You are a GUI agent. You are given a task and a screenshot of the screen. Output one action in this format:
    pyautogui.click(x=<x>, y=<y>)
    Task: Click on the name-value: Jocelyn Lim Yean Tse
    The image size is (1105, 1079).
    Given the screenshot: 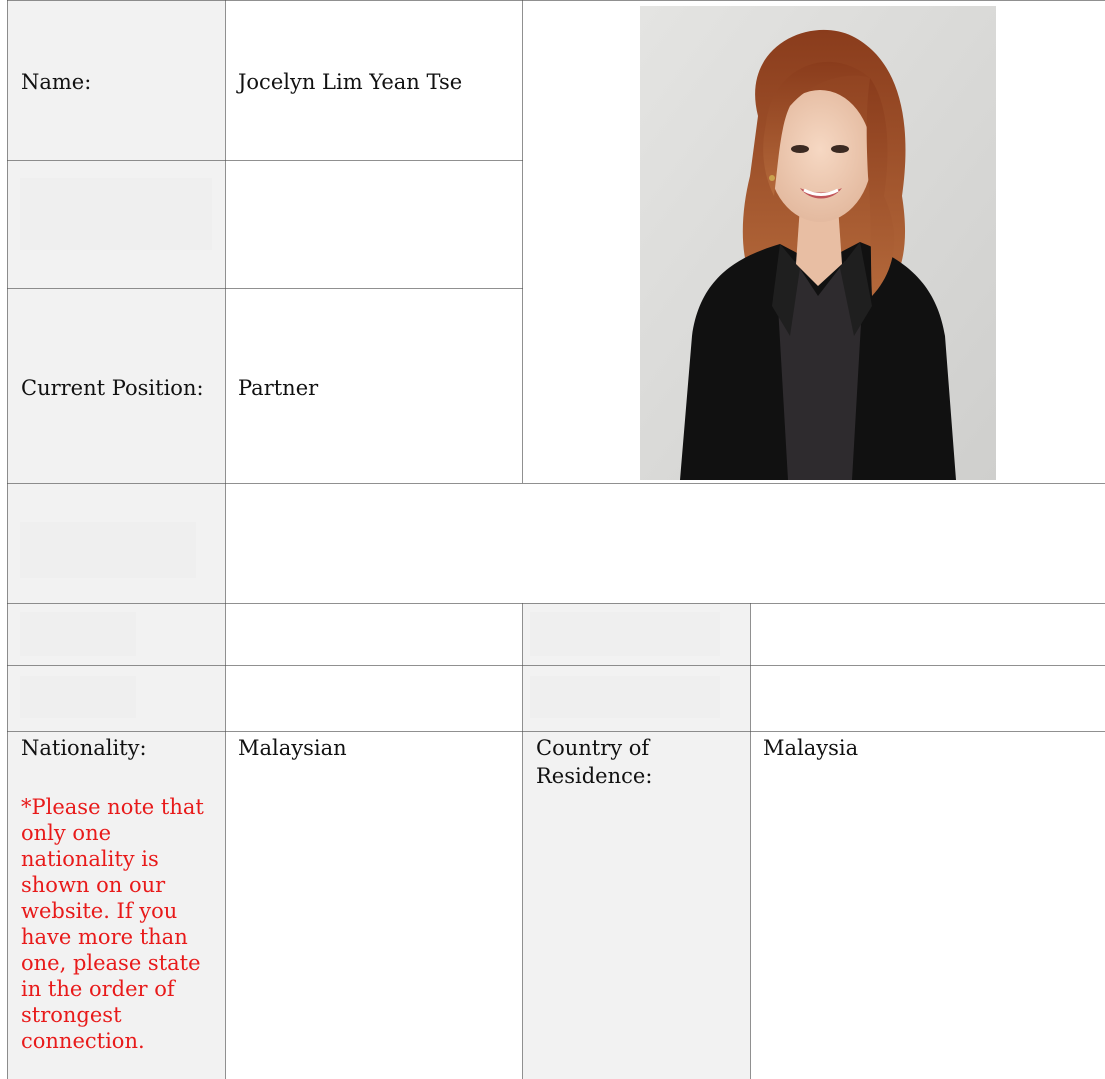 What is the action you would take?
    pyautogui.click(x=350, y=82)
    